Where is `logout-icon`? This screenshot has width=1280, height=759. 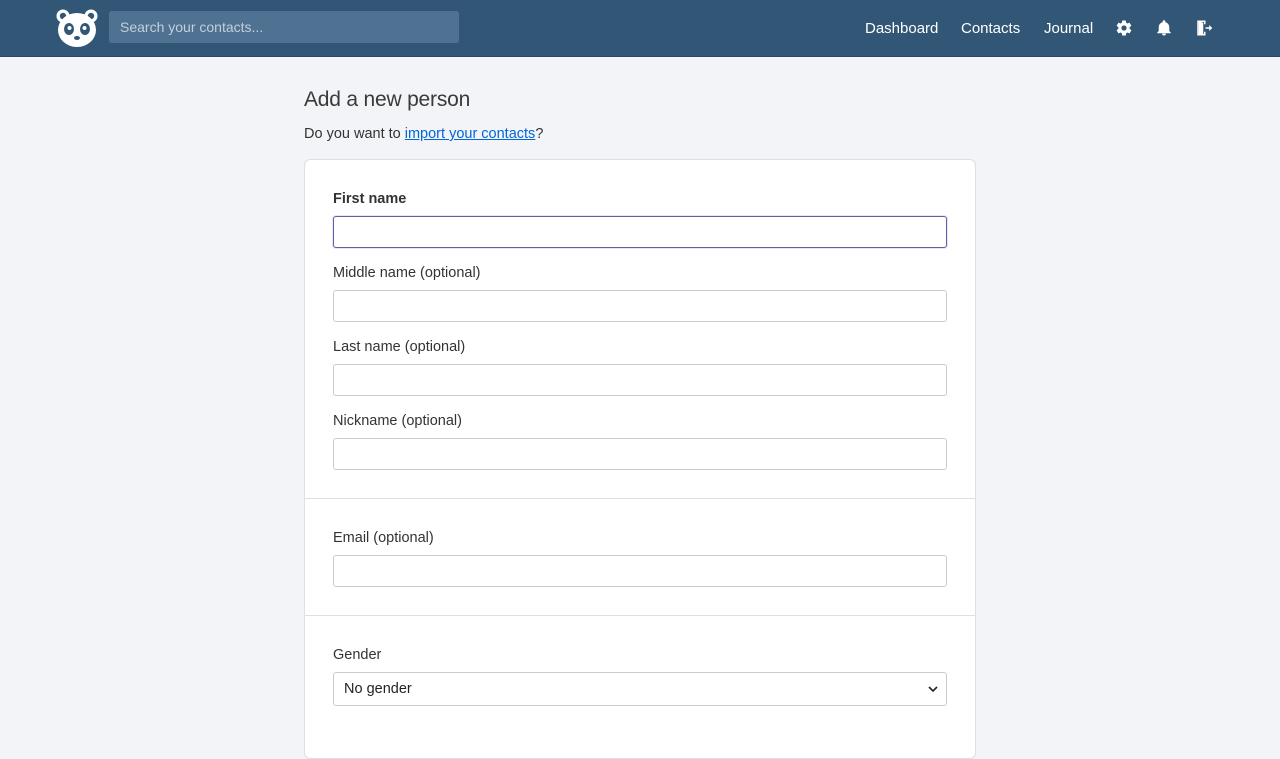 logout-icon is located at coordinates (1204, 28).